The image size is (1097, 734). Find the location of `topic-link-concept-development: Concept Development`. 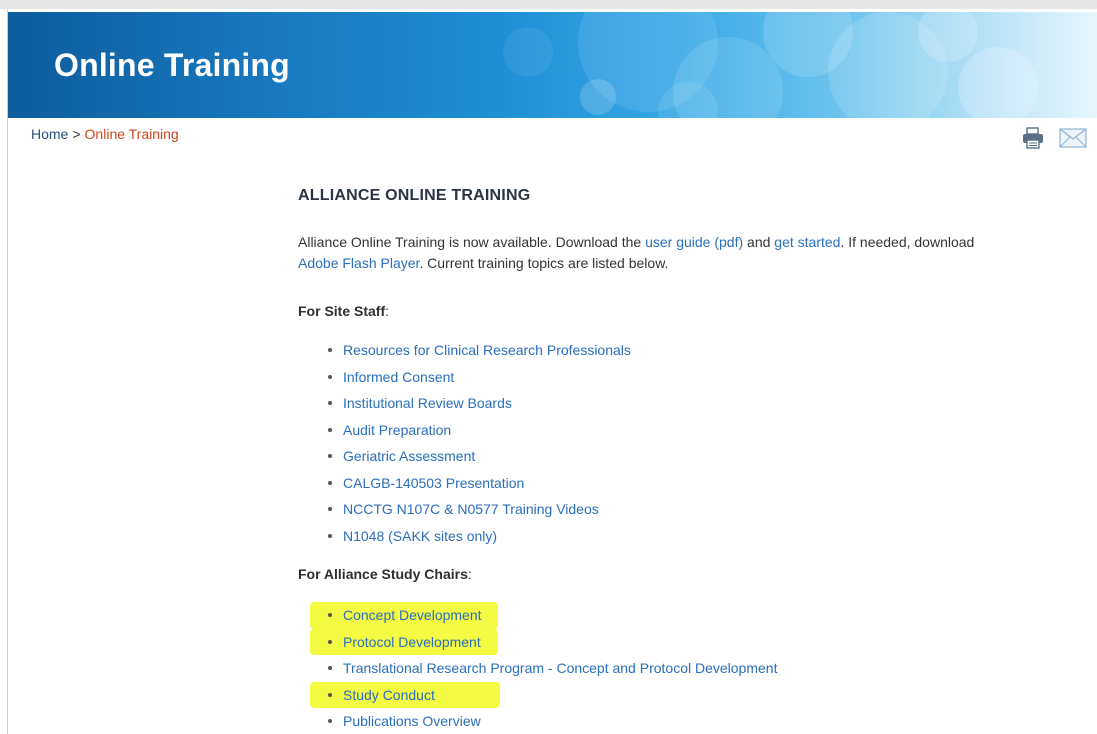

topic-link-concept-development: Concept Development is located at coordinates (412, 615).